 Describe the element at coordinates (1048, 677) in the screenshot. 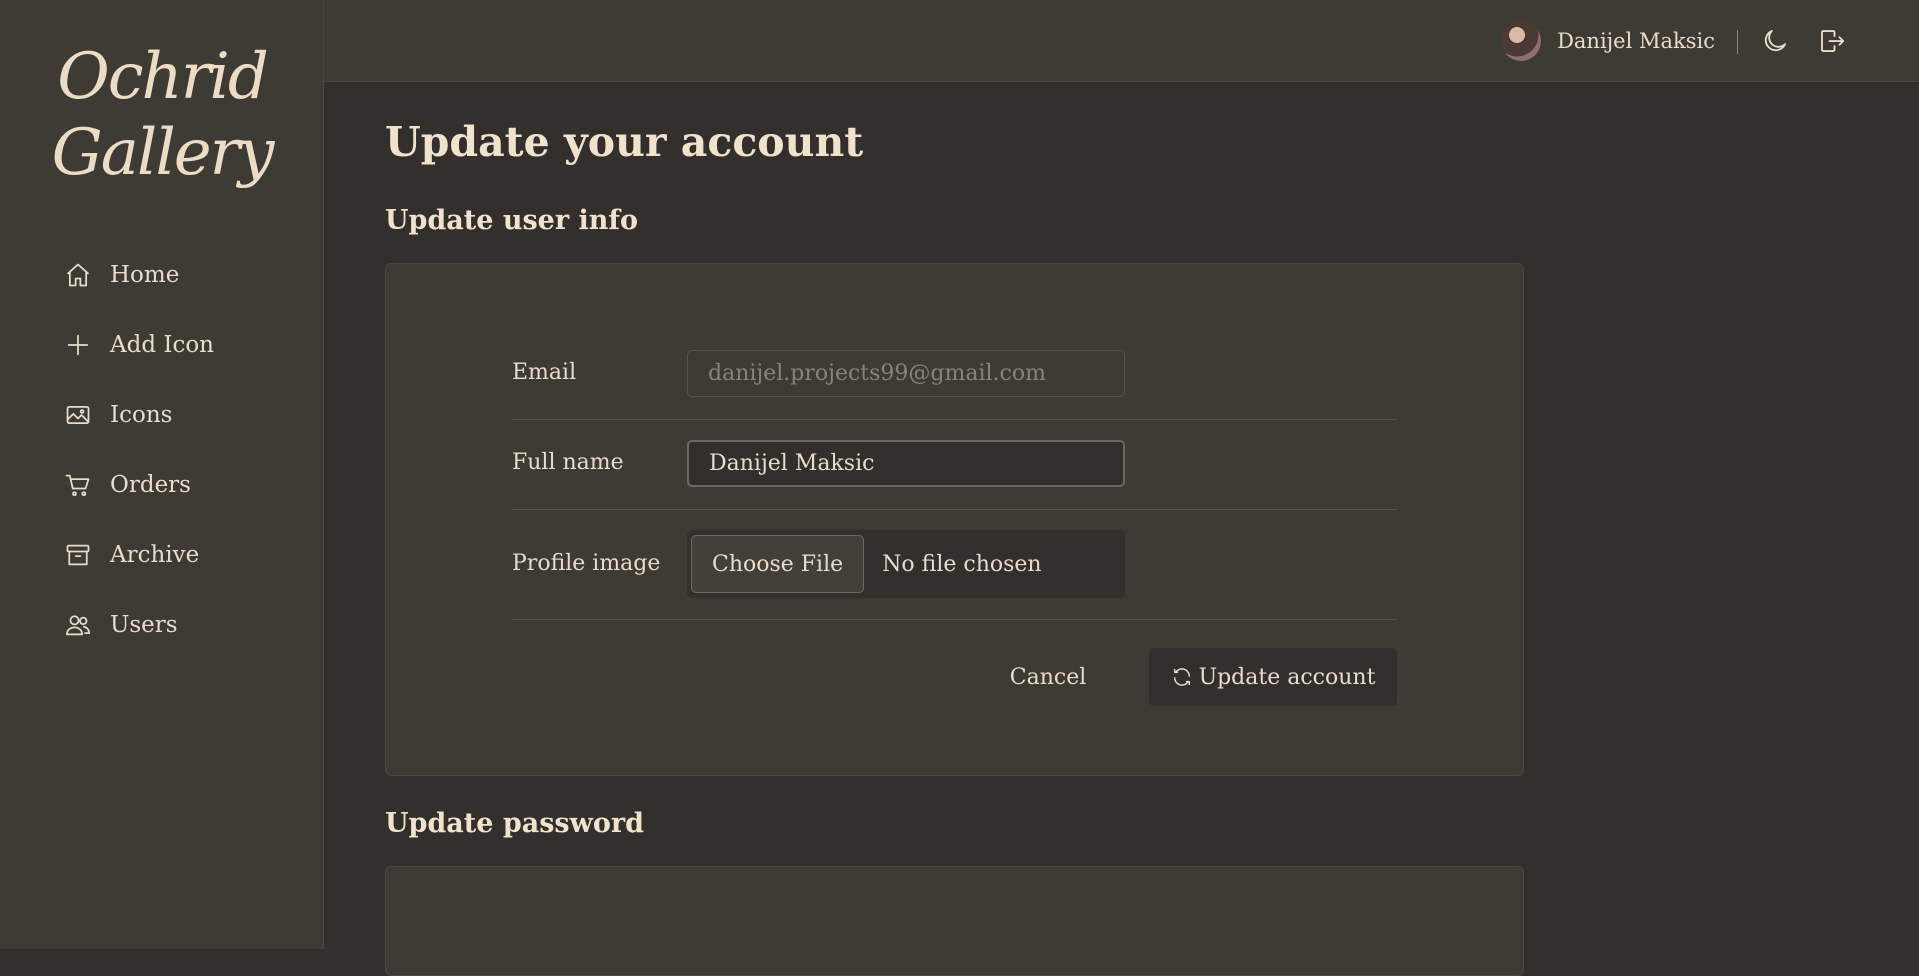

I see `cancel-button: Cancel` at that location.